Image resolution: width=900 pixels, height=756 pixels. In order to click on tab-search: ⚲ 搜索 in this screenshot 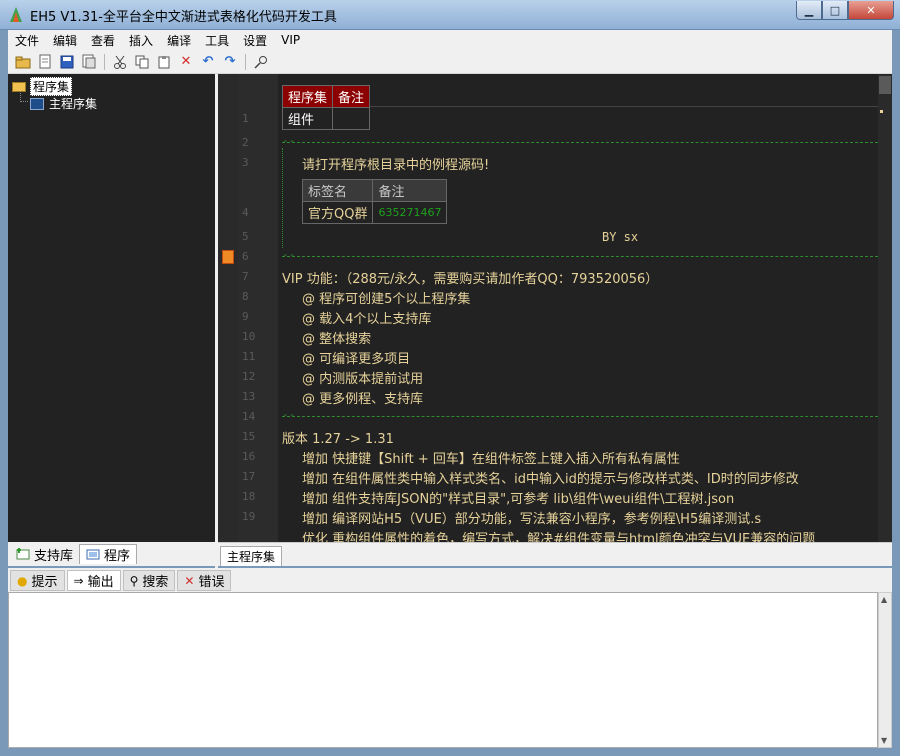, I will do `click(149, 580)`.